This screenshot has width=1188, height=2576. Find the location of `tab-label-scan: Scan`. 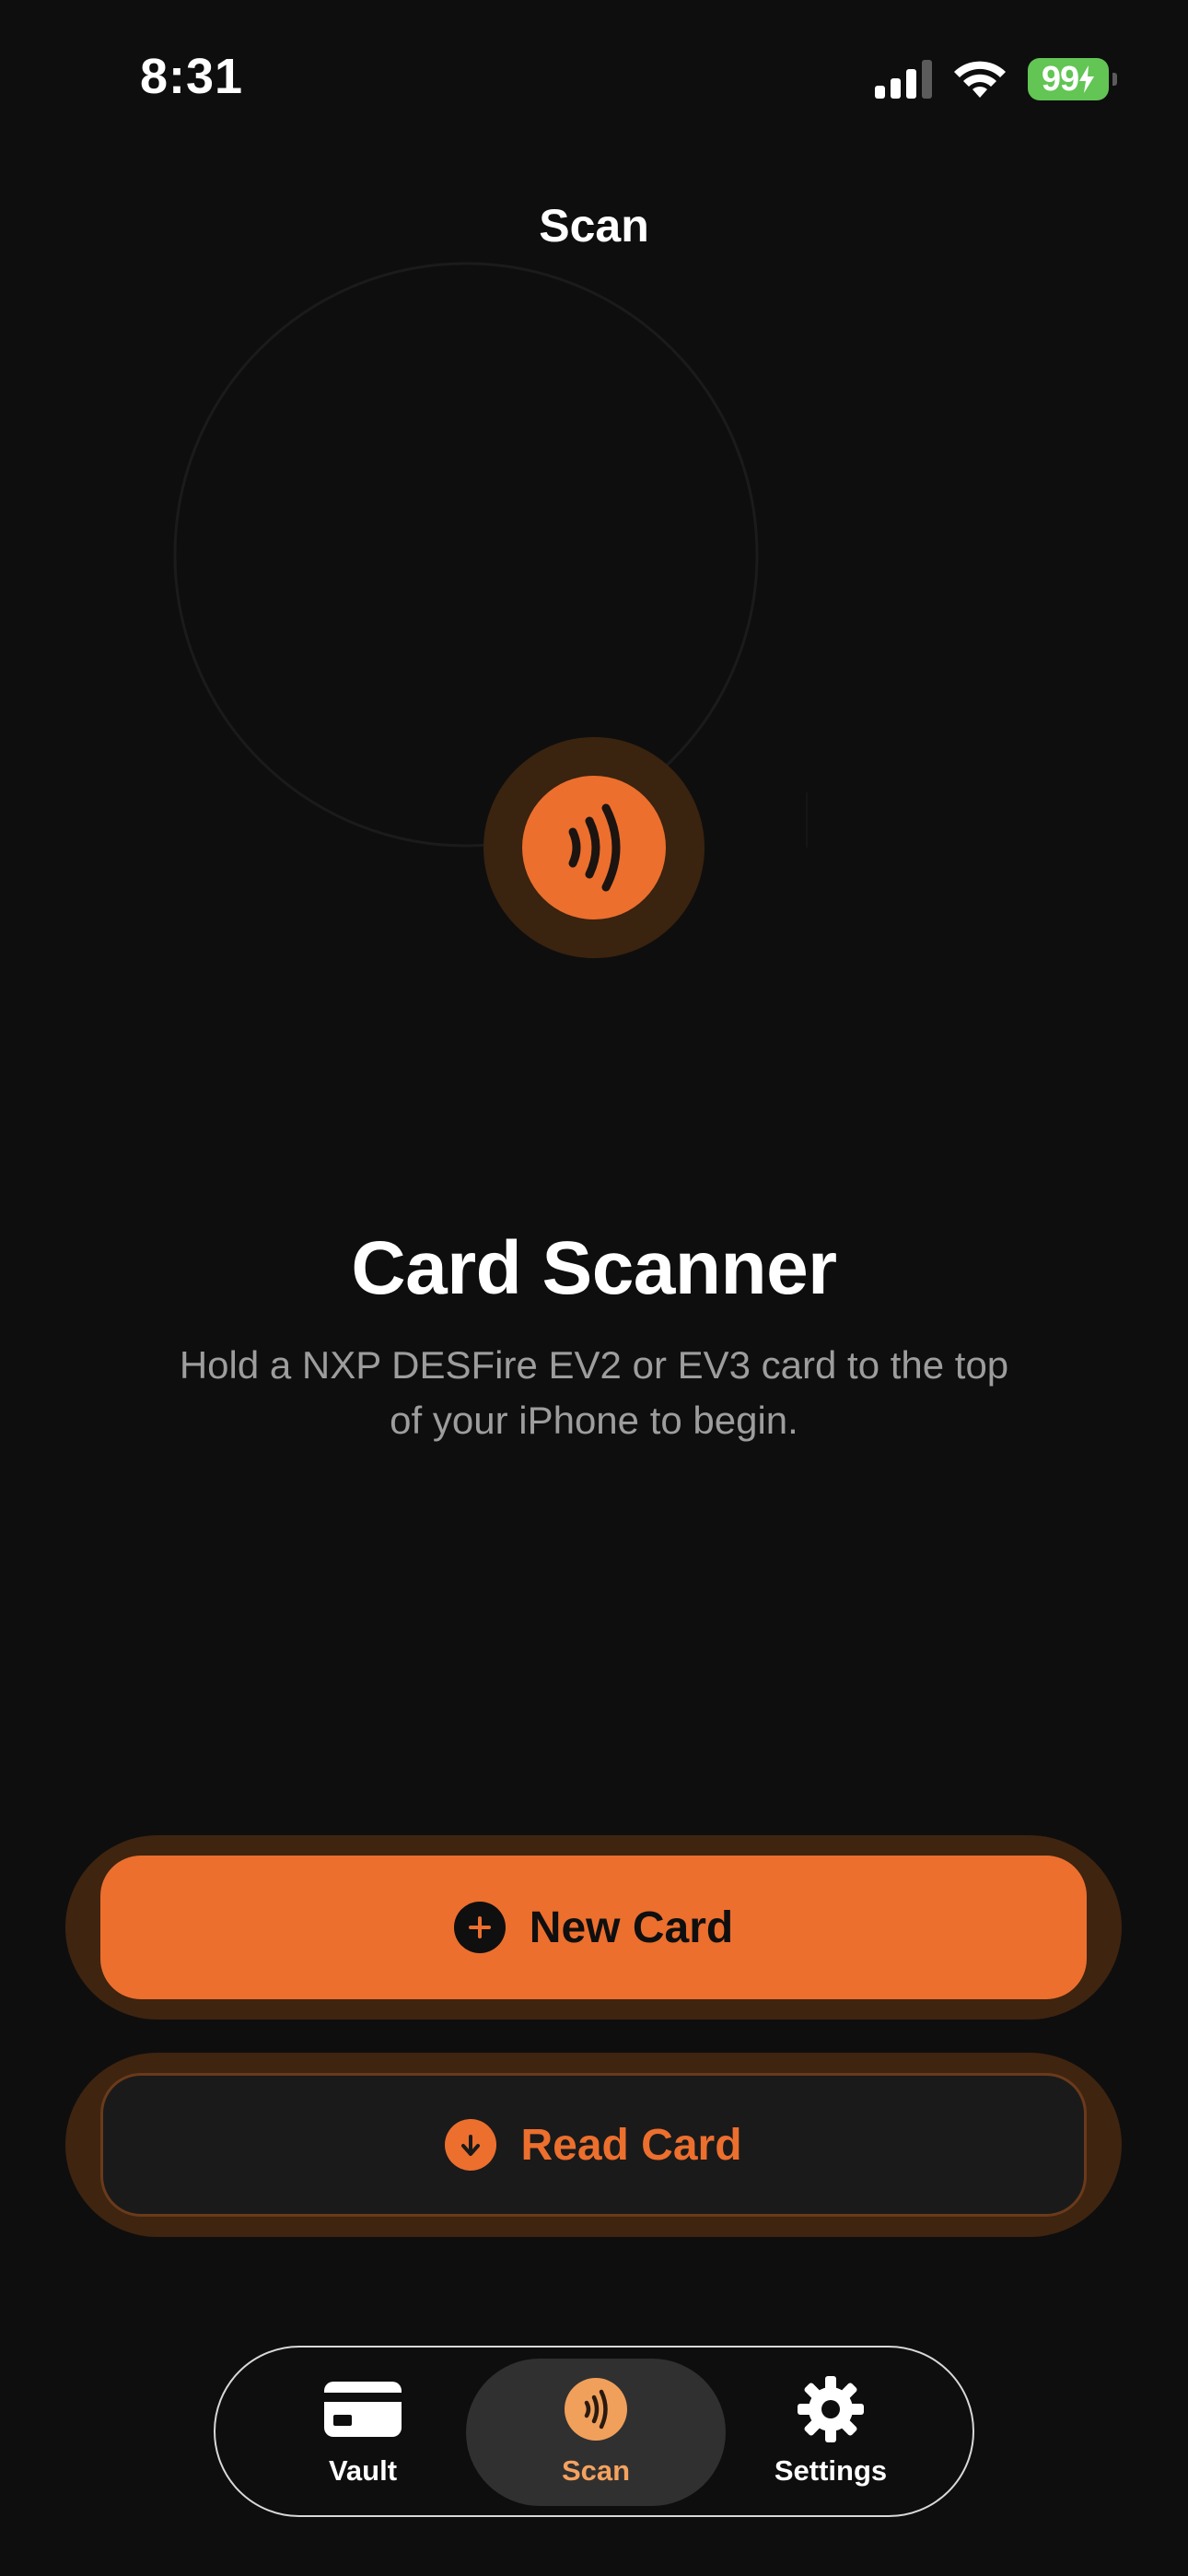

tab-label-scan: Scan is located at coordinates (596, 2470).